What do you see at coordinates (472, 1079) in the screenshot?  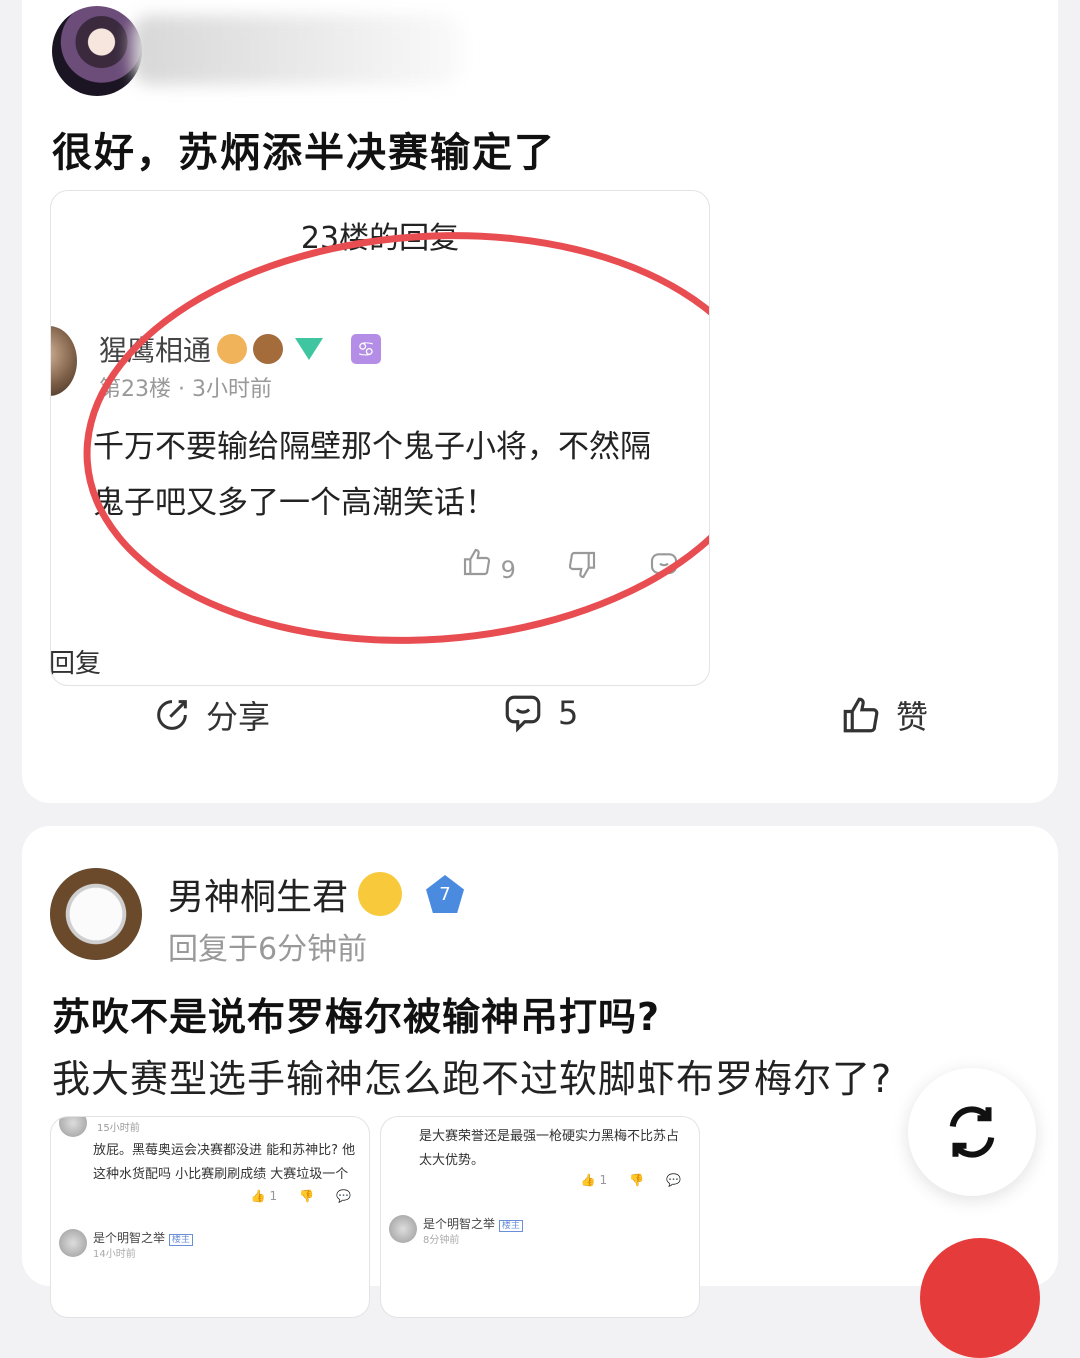 I see `post-body: 我大赛型选手输神怎么跑不过软脚虾布罗梅尔了?` at bounding box center [472, 1079].